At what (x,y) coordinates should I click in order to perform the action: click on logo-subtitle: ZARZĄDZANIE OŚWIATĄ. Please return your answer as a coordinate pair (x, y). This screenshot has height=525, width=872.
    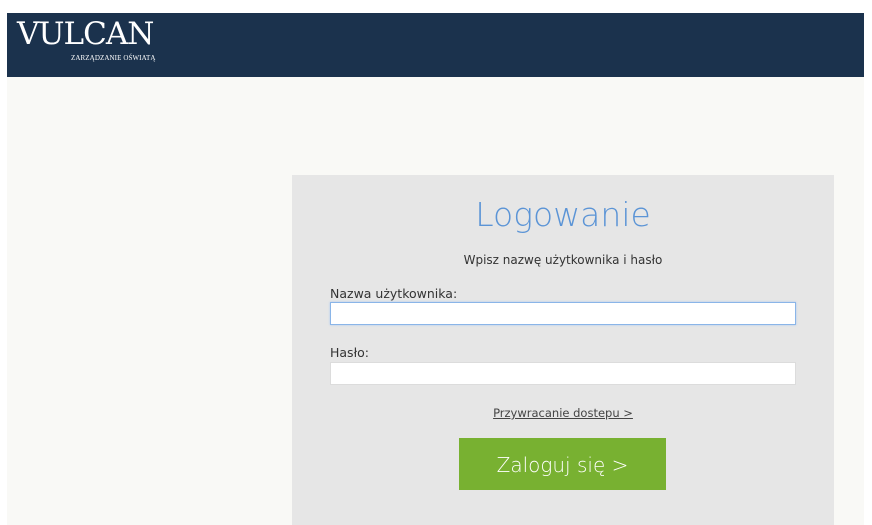
    Looking at the image, I should click on (113, 58).